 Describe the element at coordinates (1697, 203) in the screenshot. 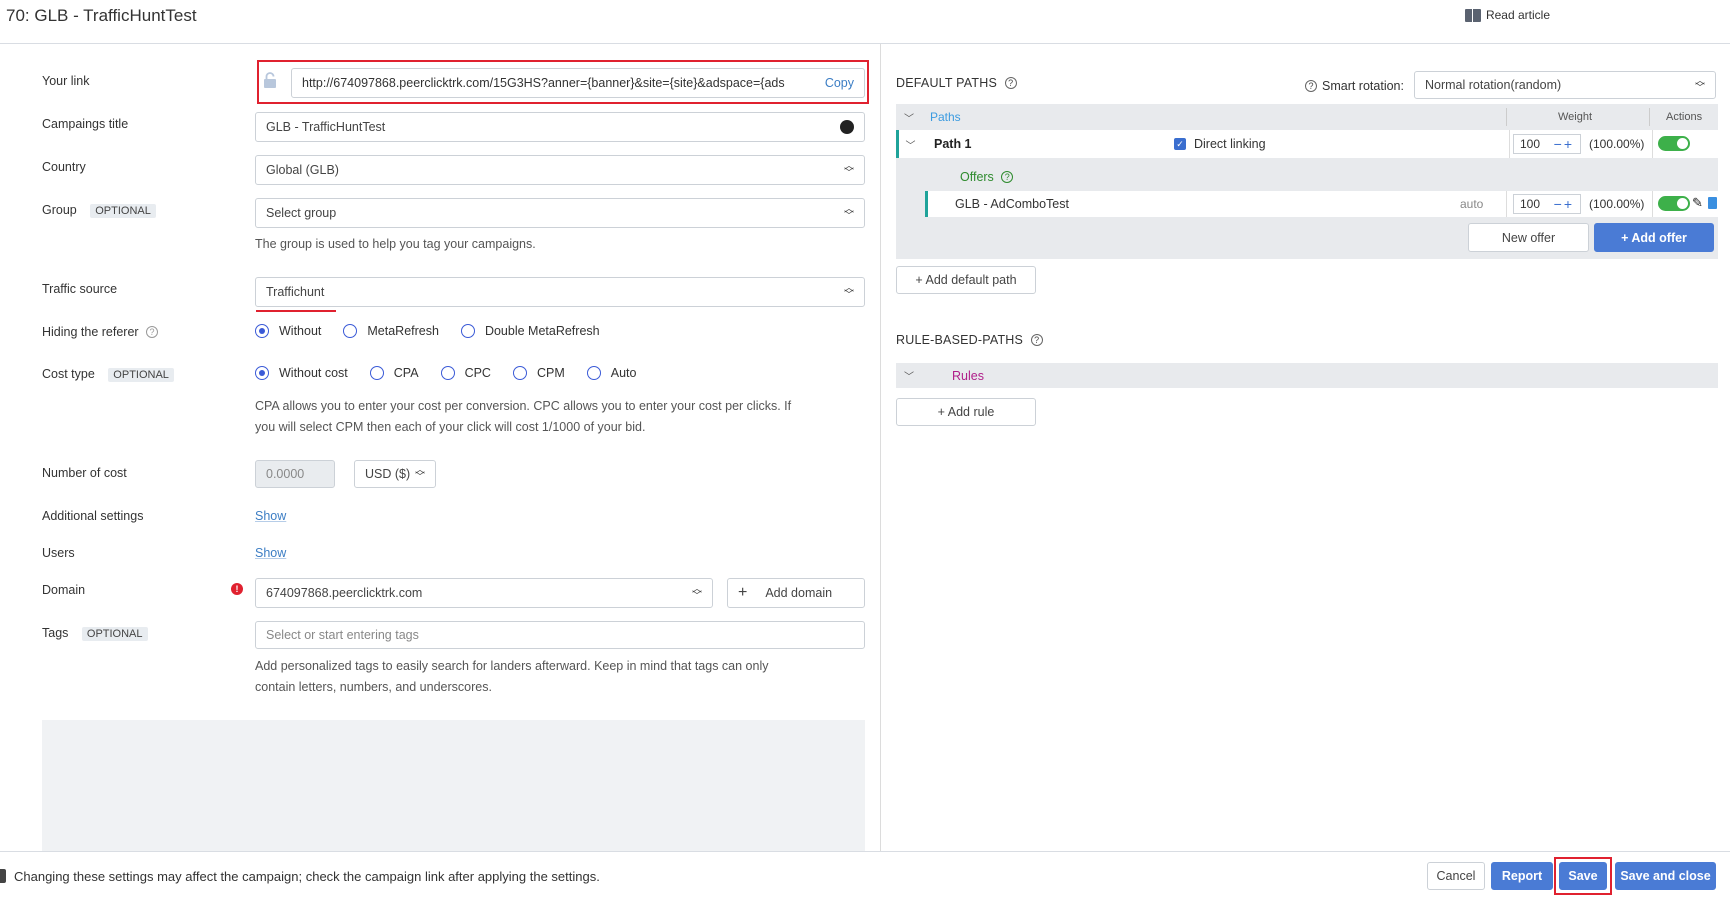

I see `pencil-icon: ✎` at that location.